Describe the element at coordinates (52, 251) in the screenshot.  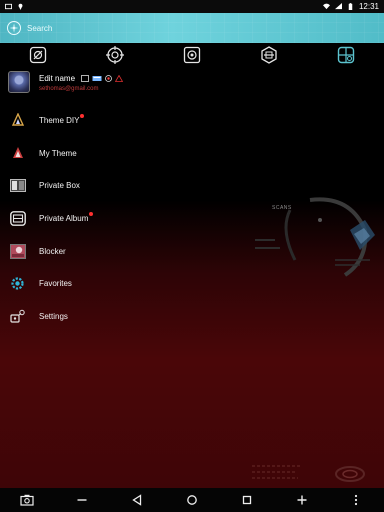
I see `menu-label: Blocker` at that location.